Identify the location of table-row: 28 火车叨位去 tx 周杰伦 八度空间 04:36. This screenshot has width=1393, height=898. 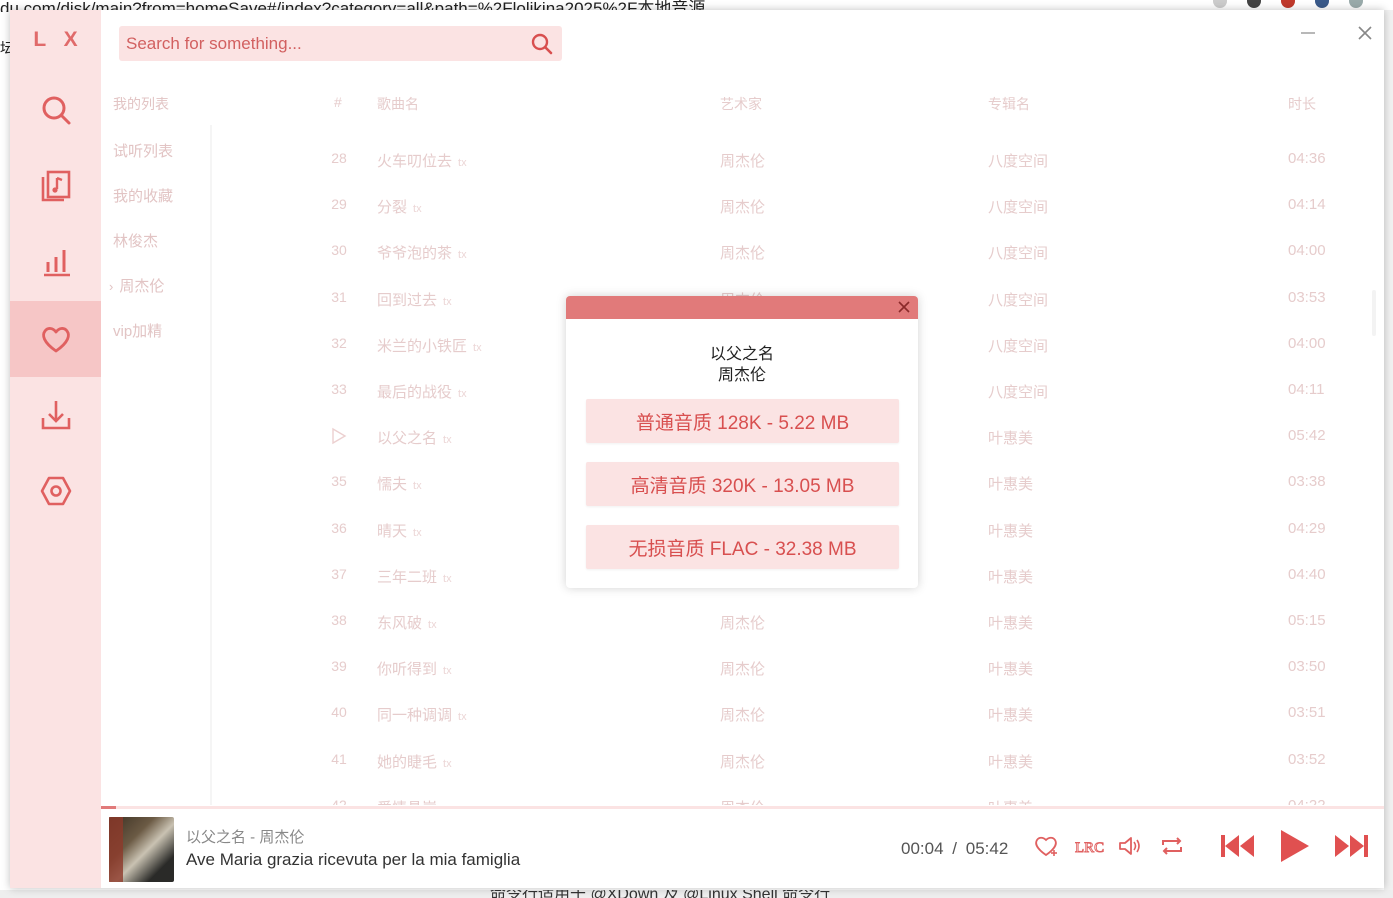
(845, 173).